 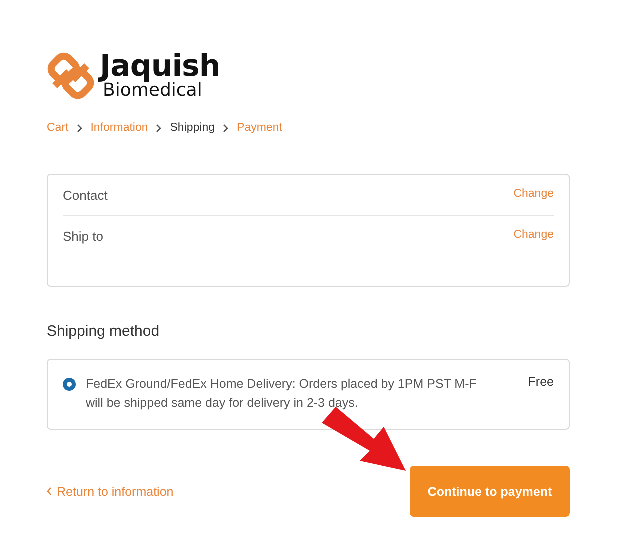 I want to click on radio-button, so click(x=69, y=384).